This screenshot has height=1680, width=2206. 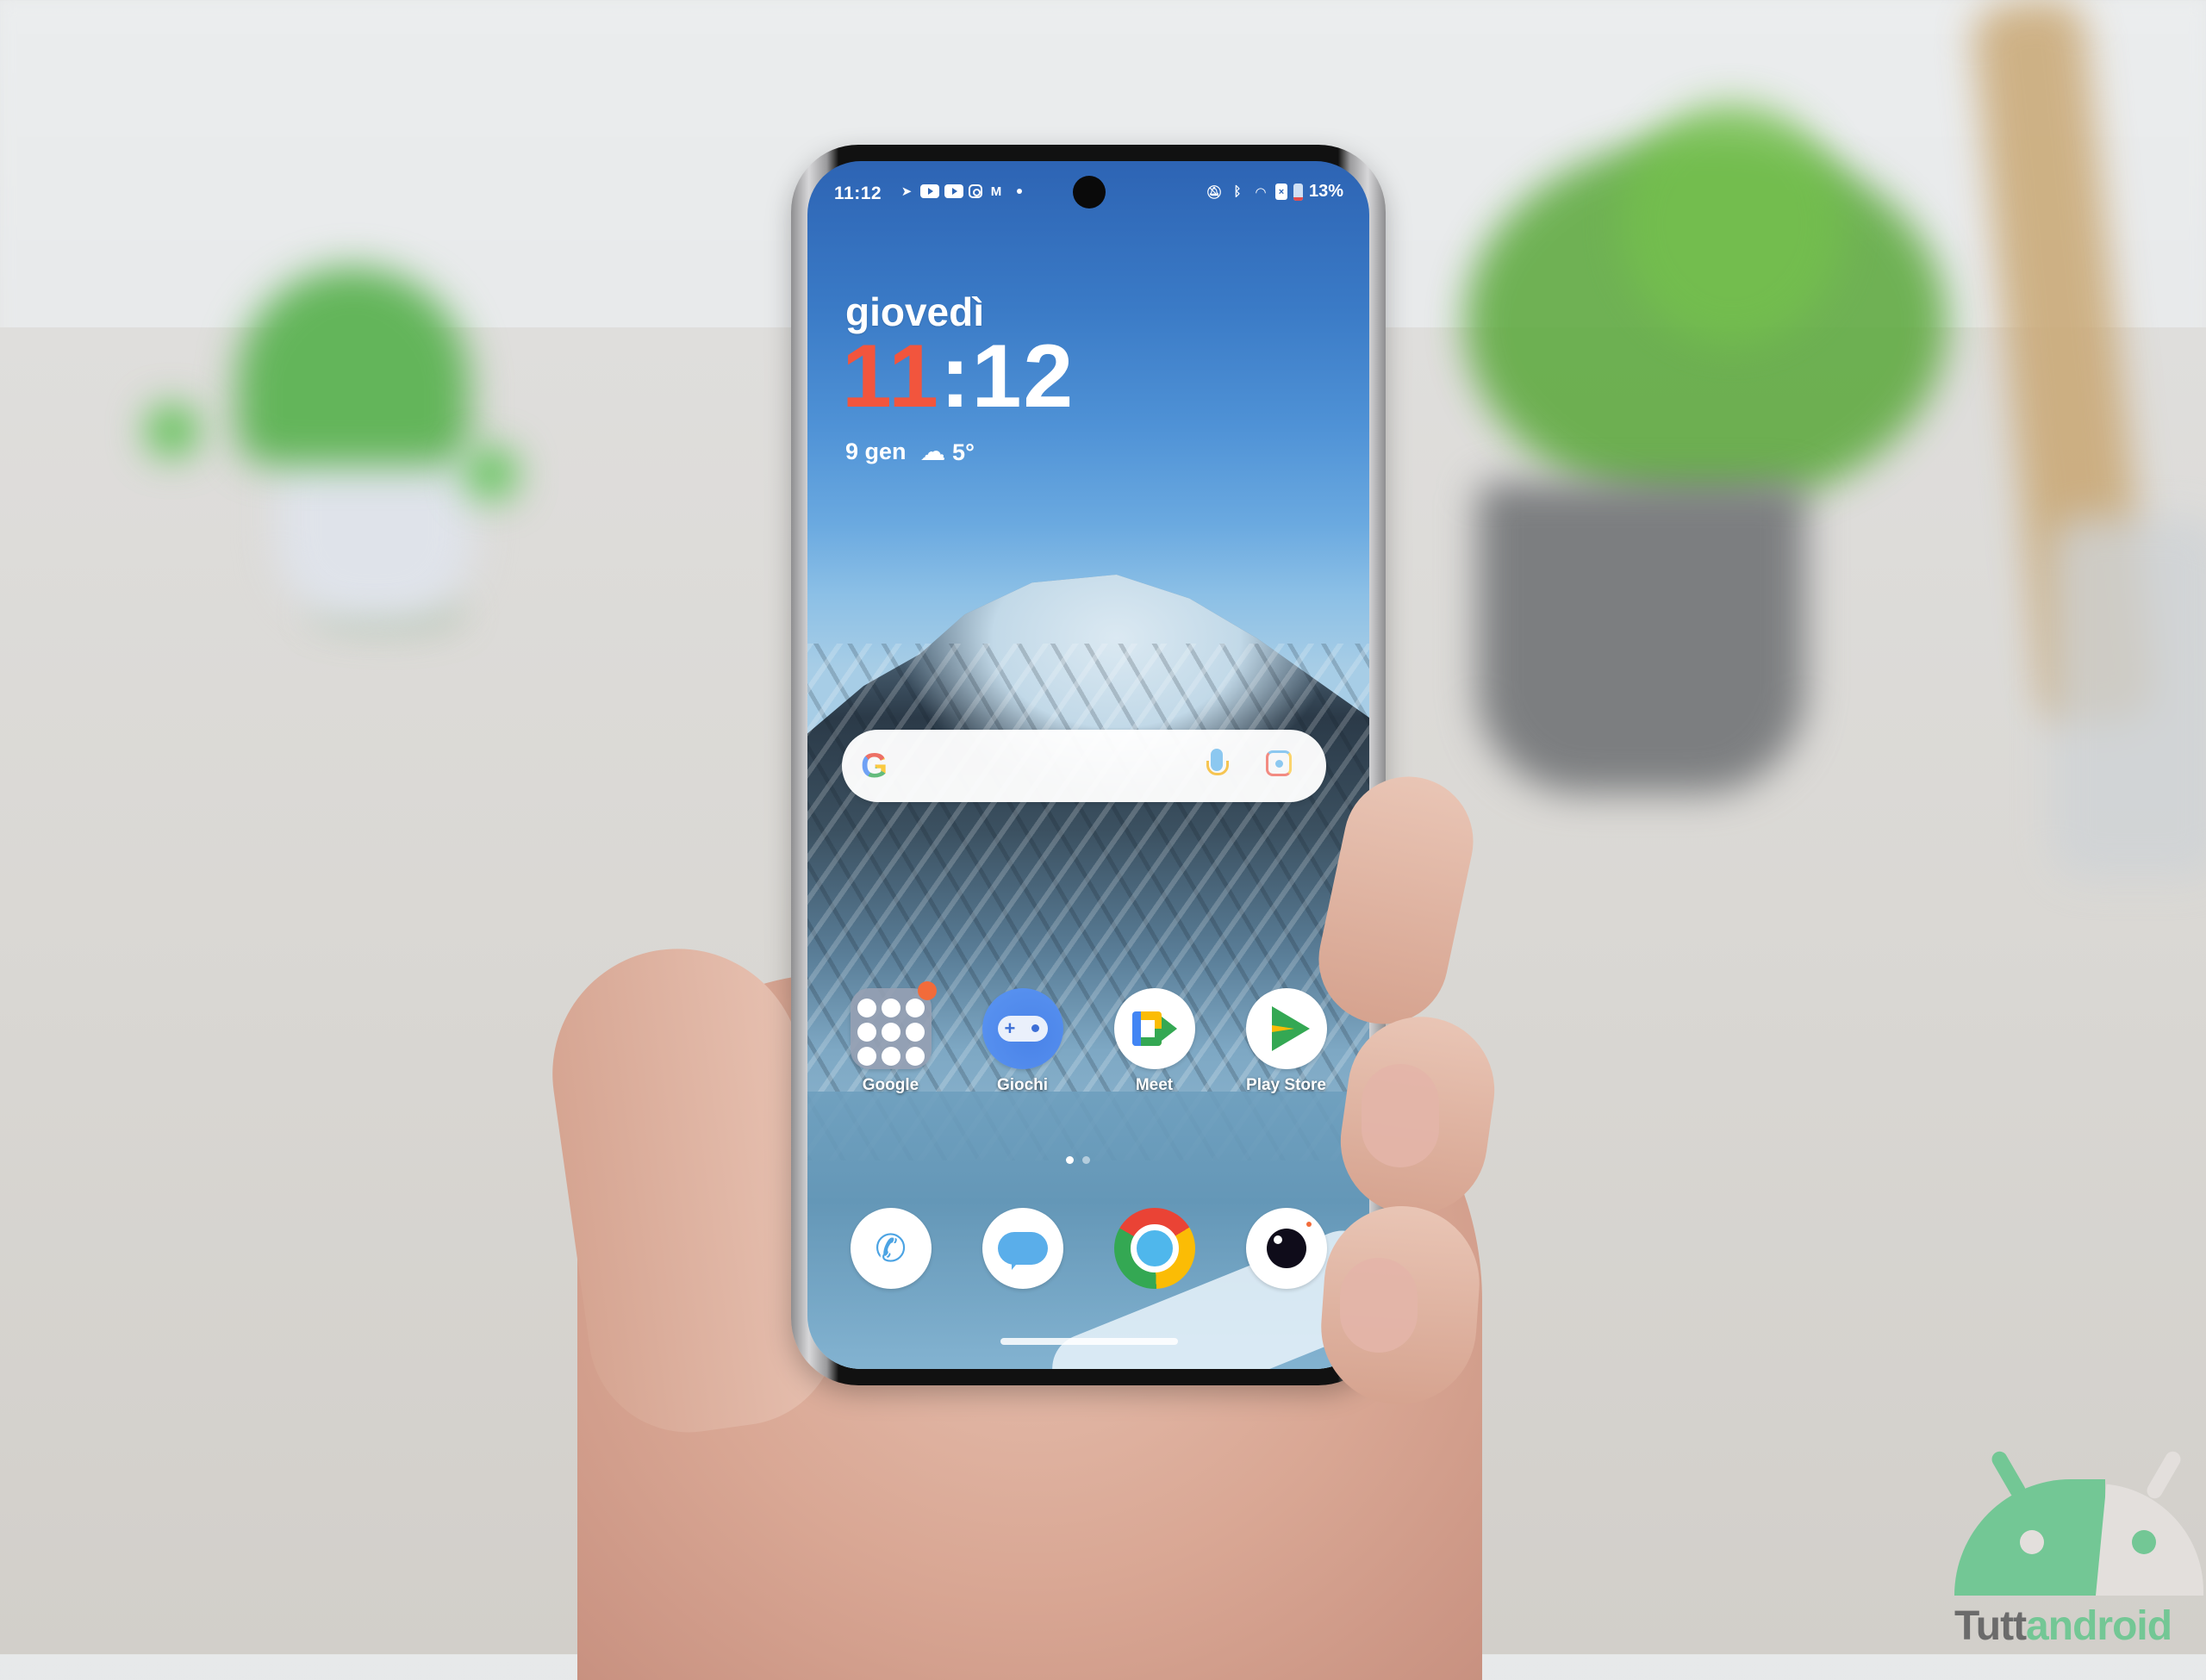 I want to click on meet-glyph, so click(x=1154, y=1028).